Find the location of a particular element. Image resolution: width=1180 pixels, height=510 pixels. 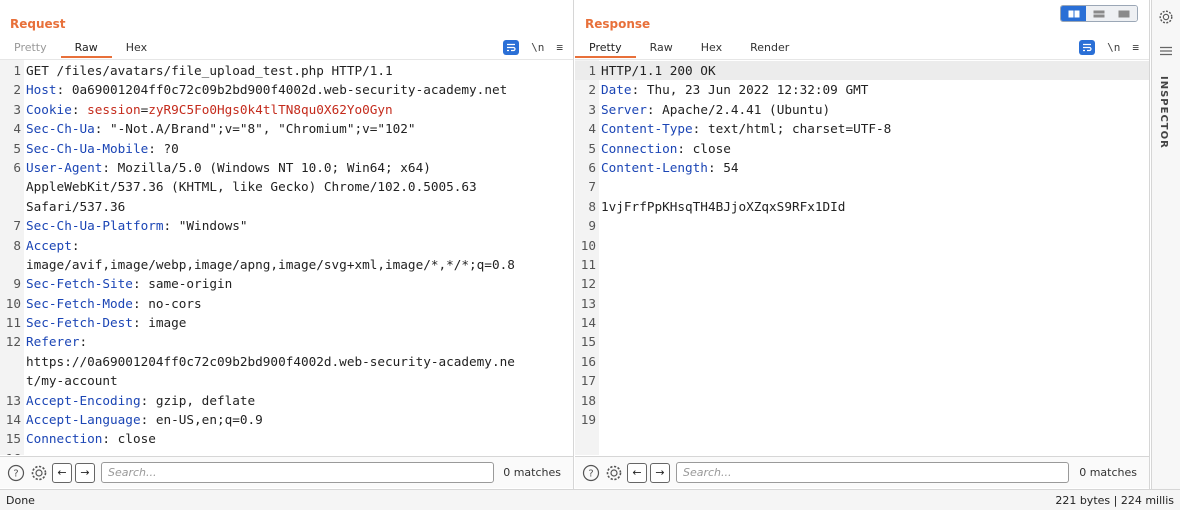

request-search-input is located at coordinates (297, 472).